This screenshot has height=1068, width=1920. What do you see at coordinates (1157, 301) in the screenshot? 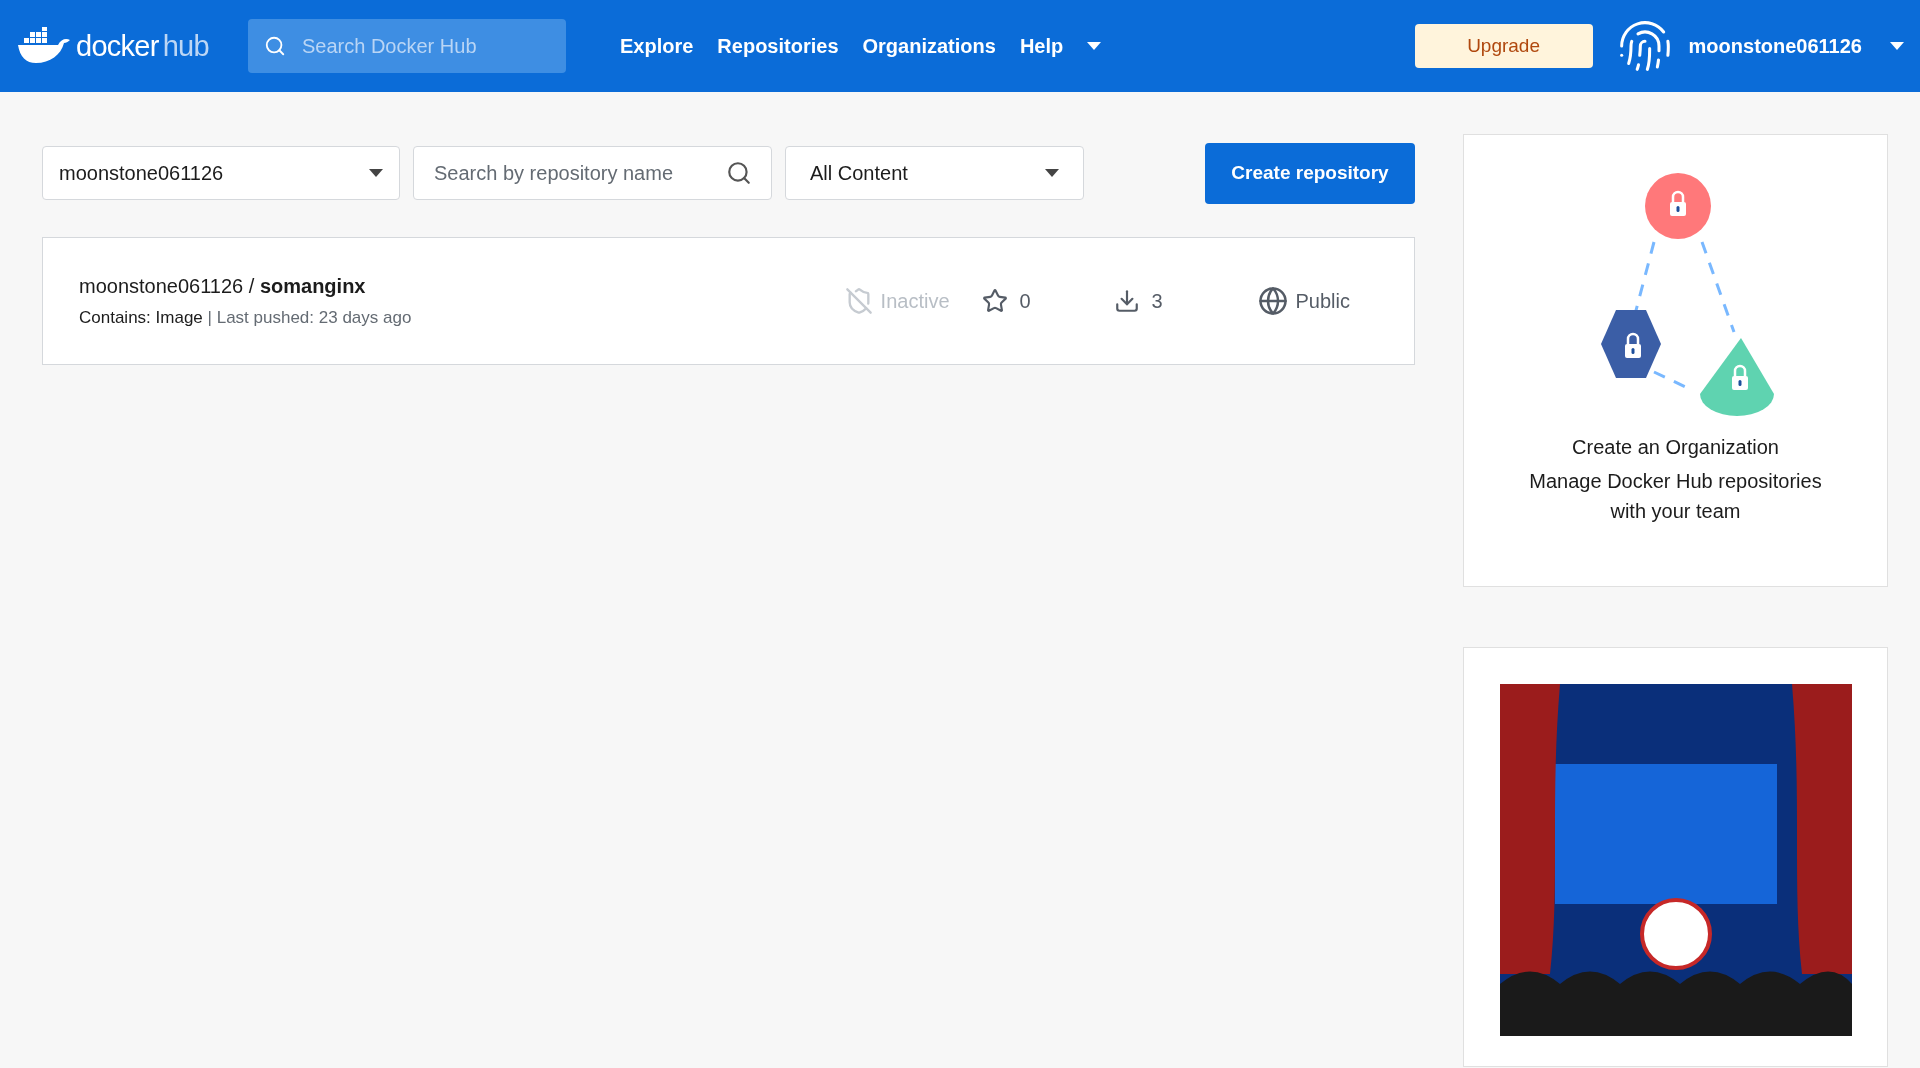
I see `pull-count: 3` at bounding box center [1157, 301].